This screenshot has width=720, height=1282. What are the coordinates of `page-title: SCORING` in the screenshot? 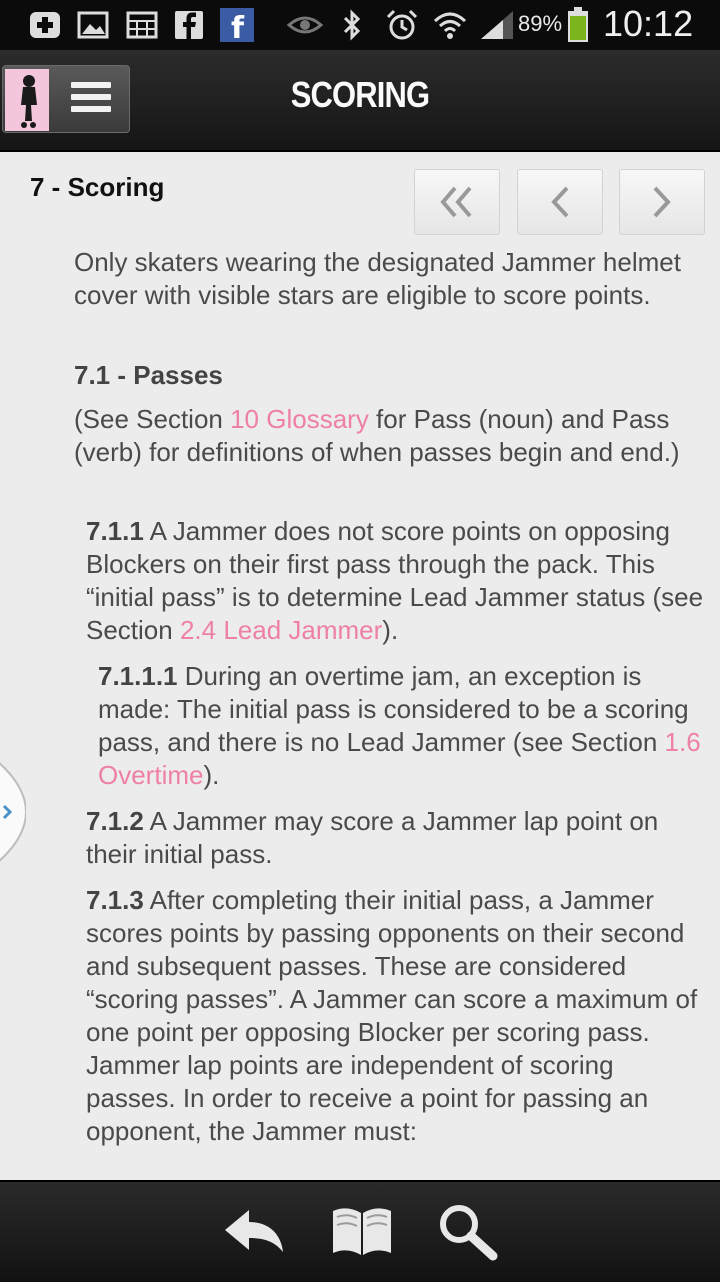 It's located at (360, 94).